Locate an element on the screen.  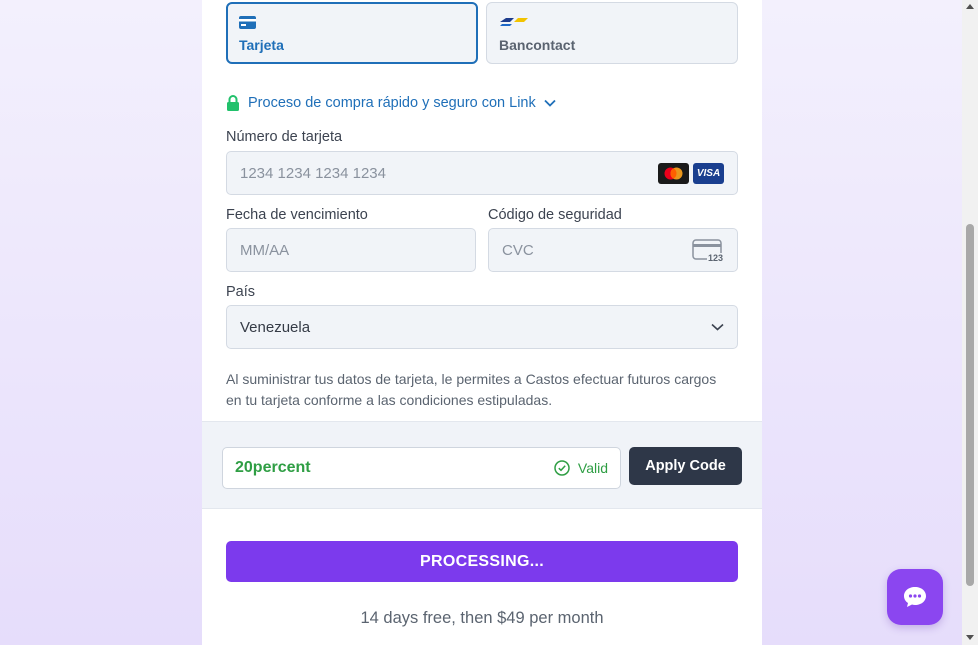
visa-logo: VISA is located at coordinates (708, 173).